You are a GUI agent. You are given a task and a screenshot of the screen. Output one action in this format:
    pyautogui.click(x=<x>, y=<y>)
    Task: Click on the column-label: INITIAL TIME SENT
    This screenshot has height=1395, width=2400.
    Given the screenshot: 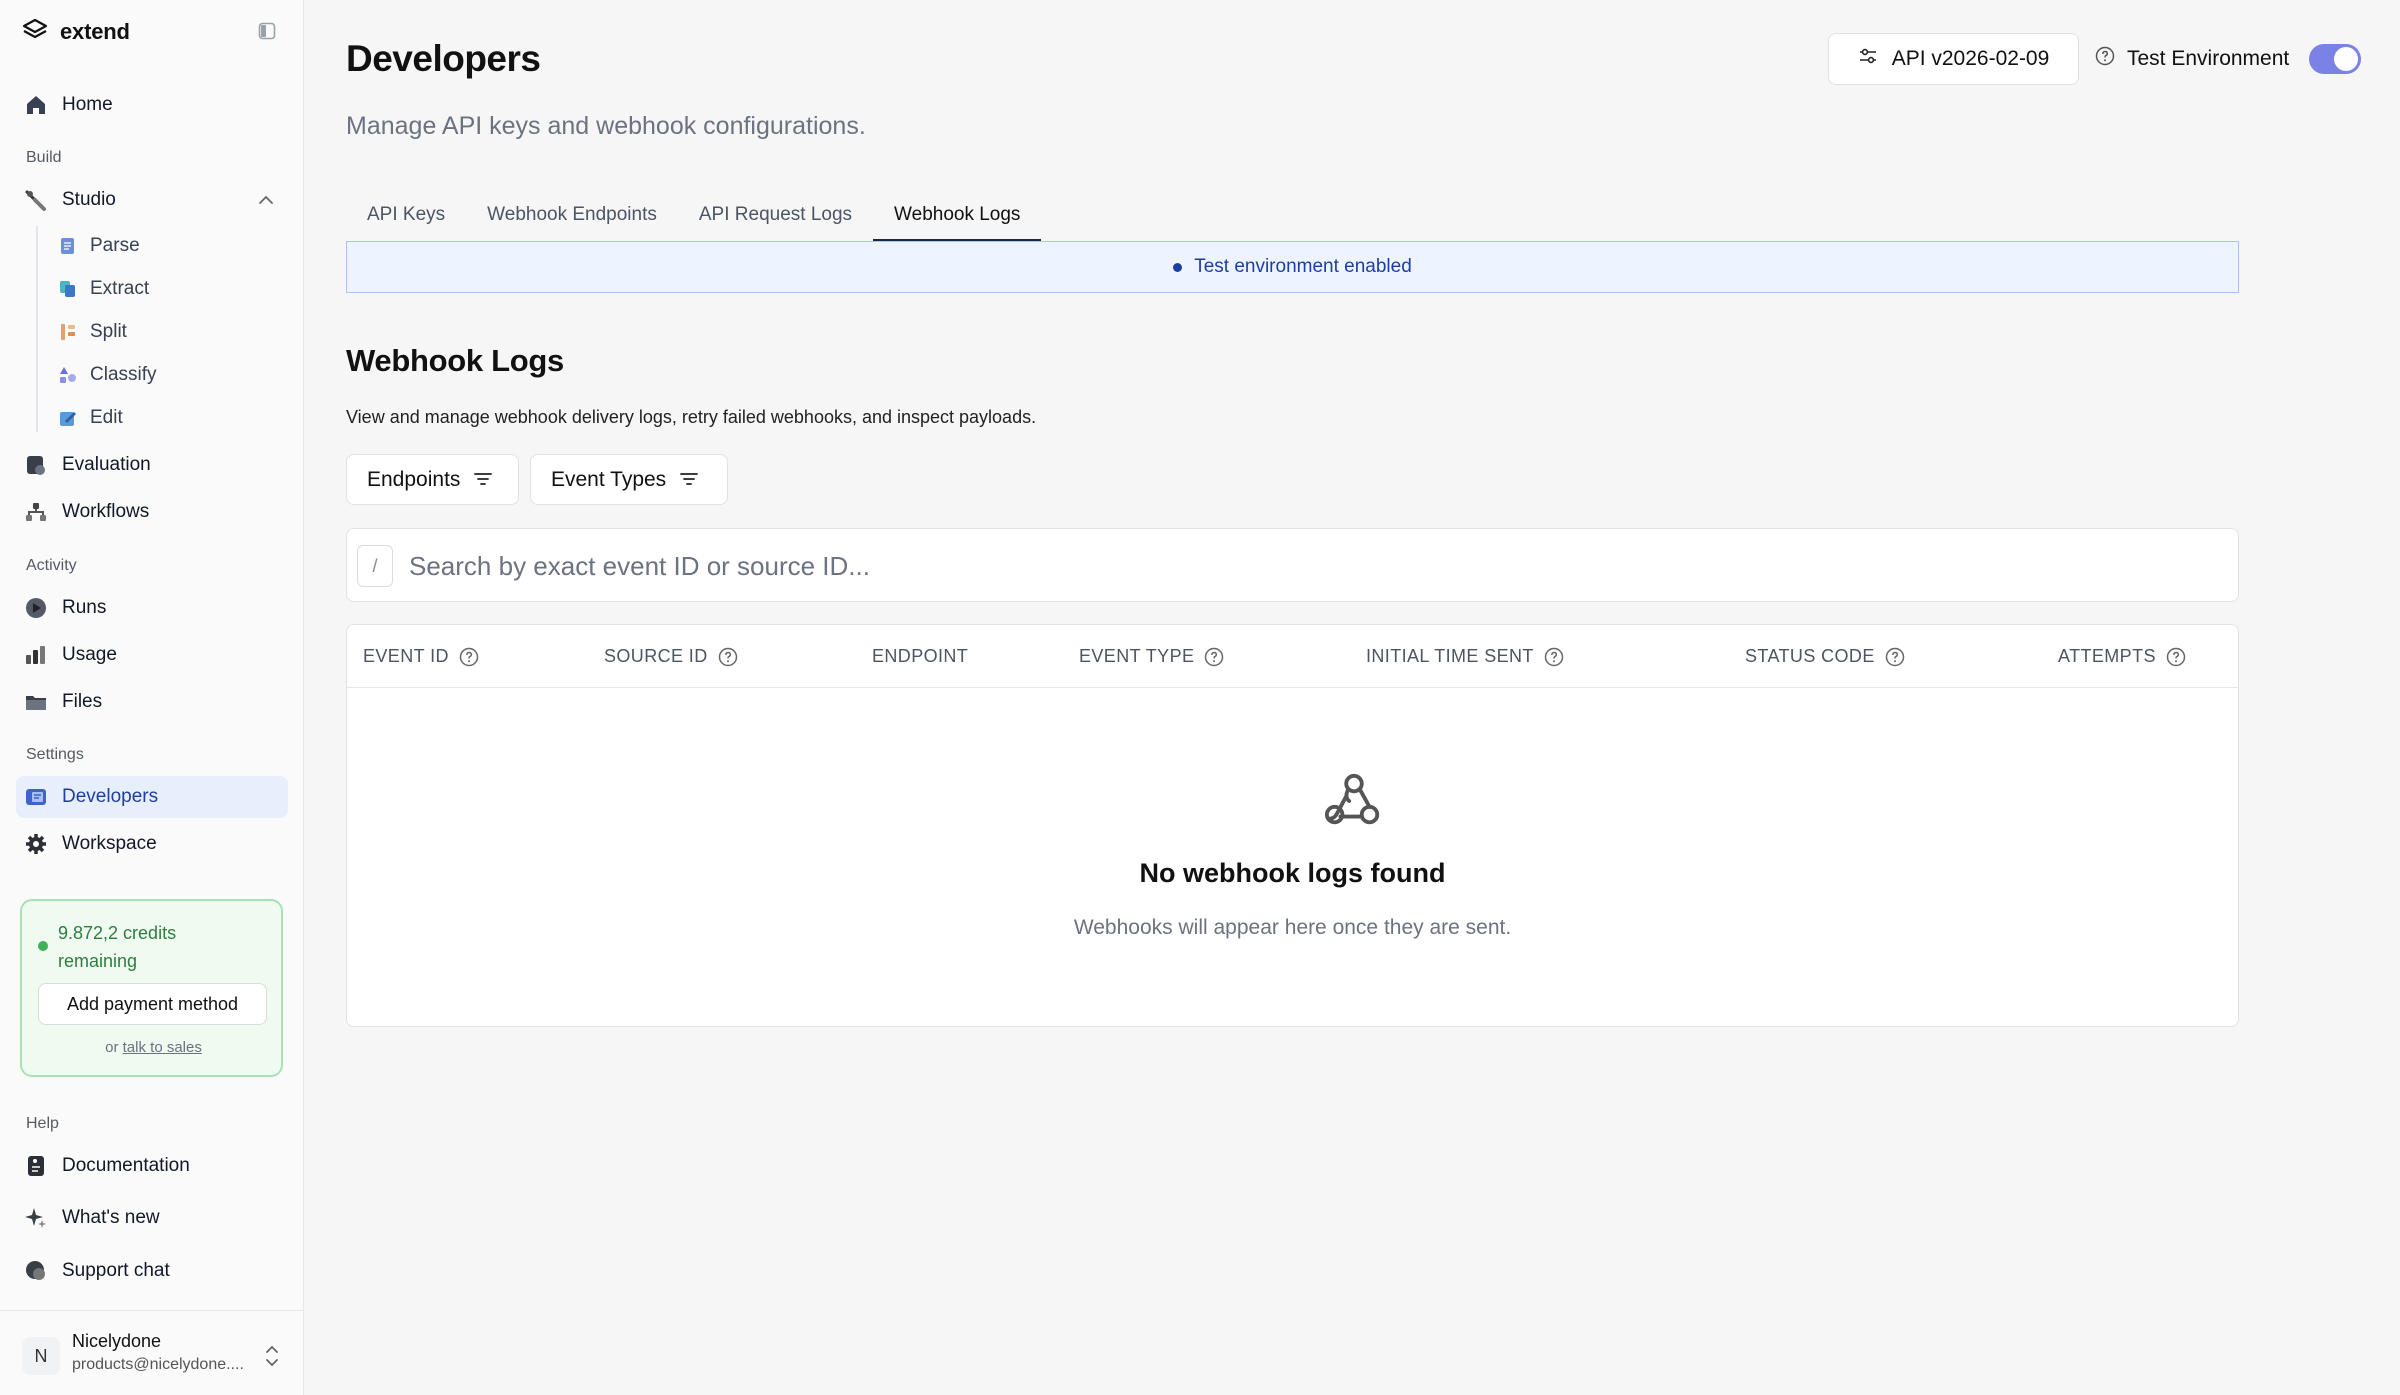 What is the action you would take?
    pyautogui.click(x=1450, y=656)
    